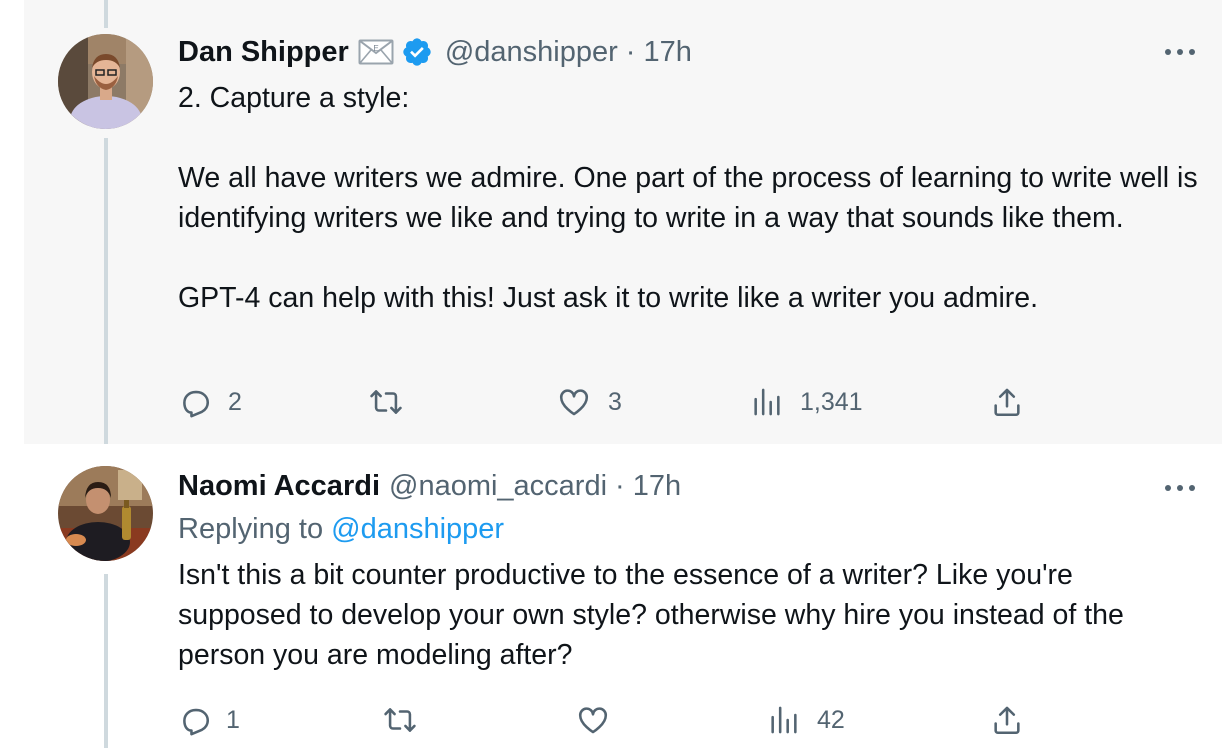 The height and width of the screenshot is (748, 1222). I want to click on reply-button: 1, so click(209, 720).